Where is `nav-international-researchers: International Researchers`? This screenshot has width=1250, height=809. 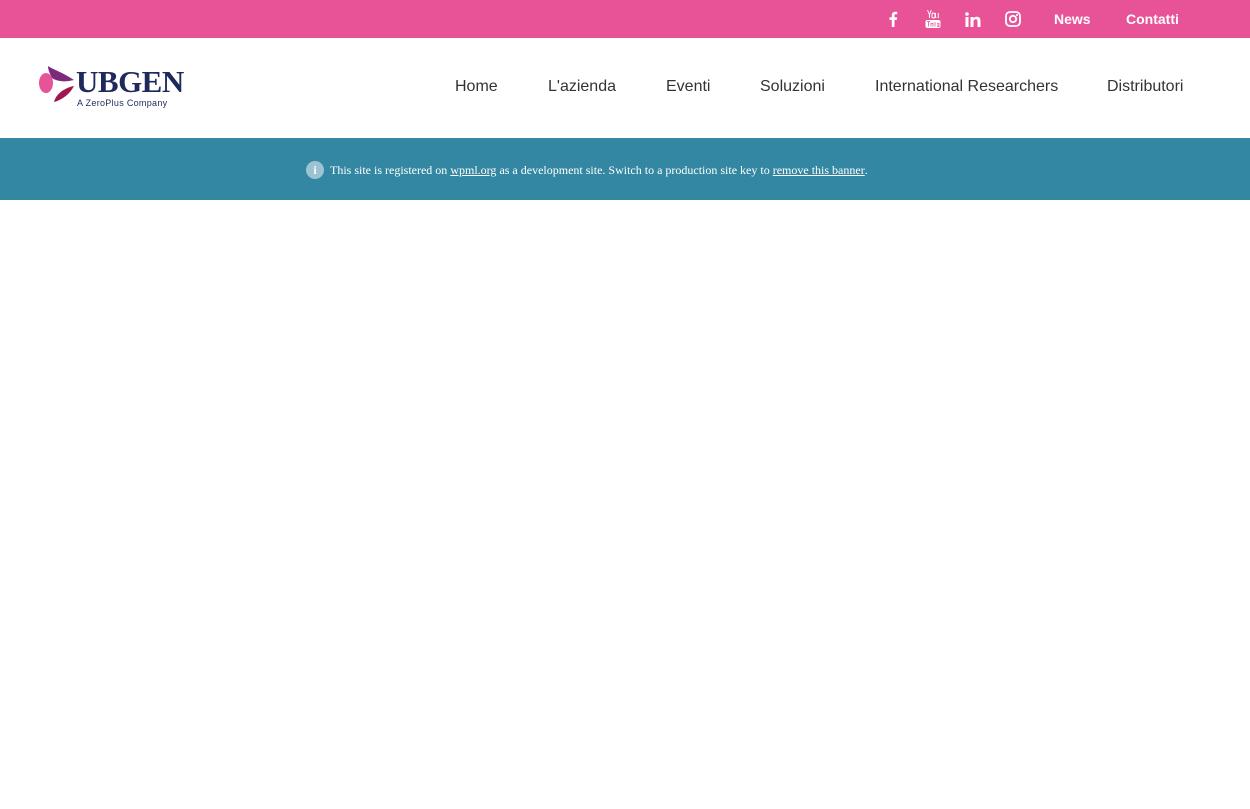
nav-international-researchers: International Researchers is located at coordinates (966, 87).